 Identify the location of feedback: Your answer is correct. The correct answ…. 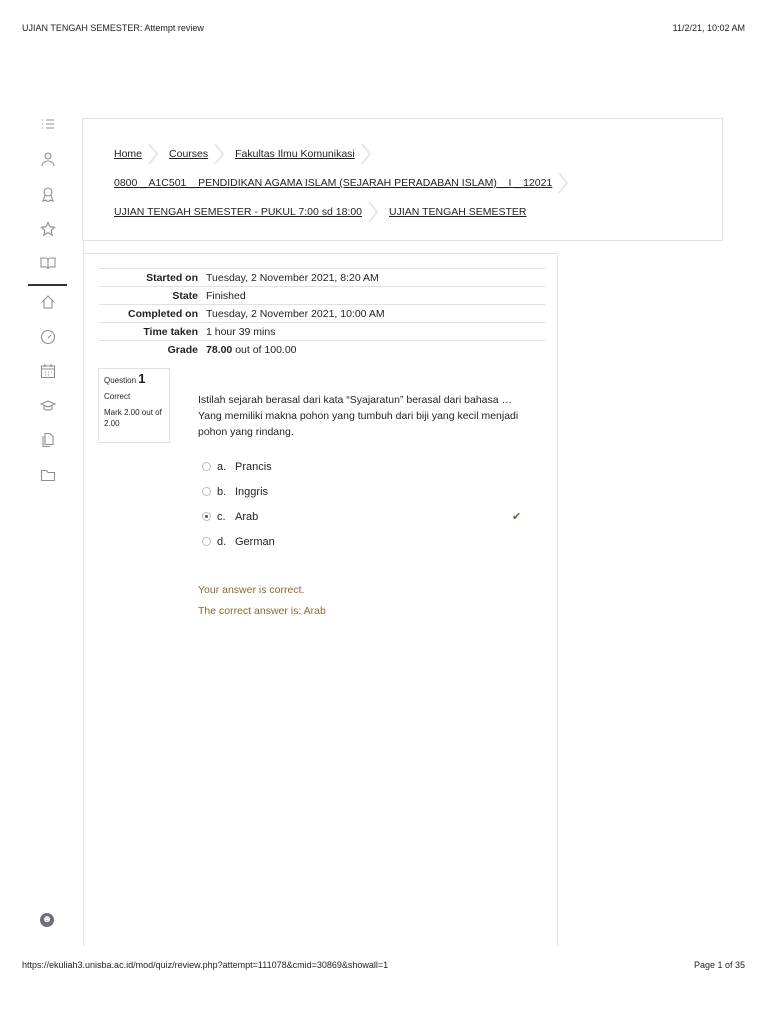
(262, 605).